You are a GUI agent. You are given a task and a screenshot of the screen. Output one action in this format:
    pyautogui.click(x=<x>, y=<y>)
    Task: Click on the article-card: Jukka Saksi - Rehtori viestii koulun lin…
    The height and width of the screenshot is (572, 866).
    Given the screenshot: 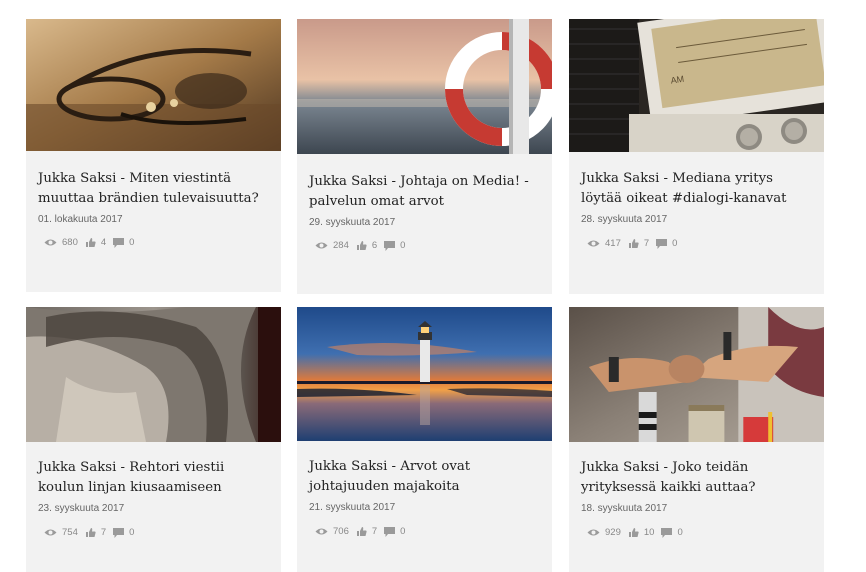 What is the action you would take?
    pyautogui.click(x=153, y=439)
    